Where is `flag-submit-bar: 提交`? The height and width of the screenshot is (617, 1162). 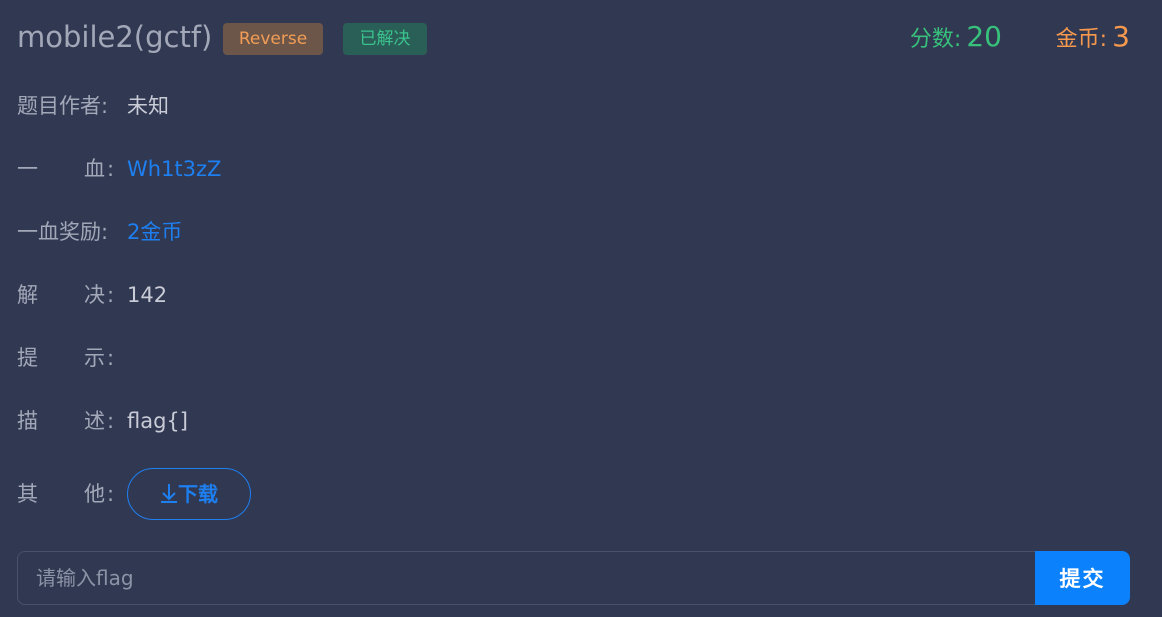 flag-submit-bar: 提交 is located at coordinates (573, 578).